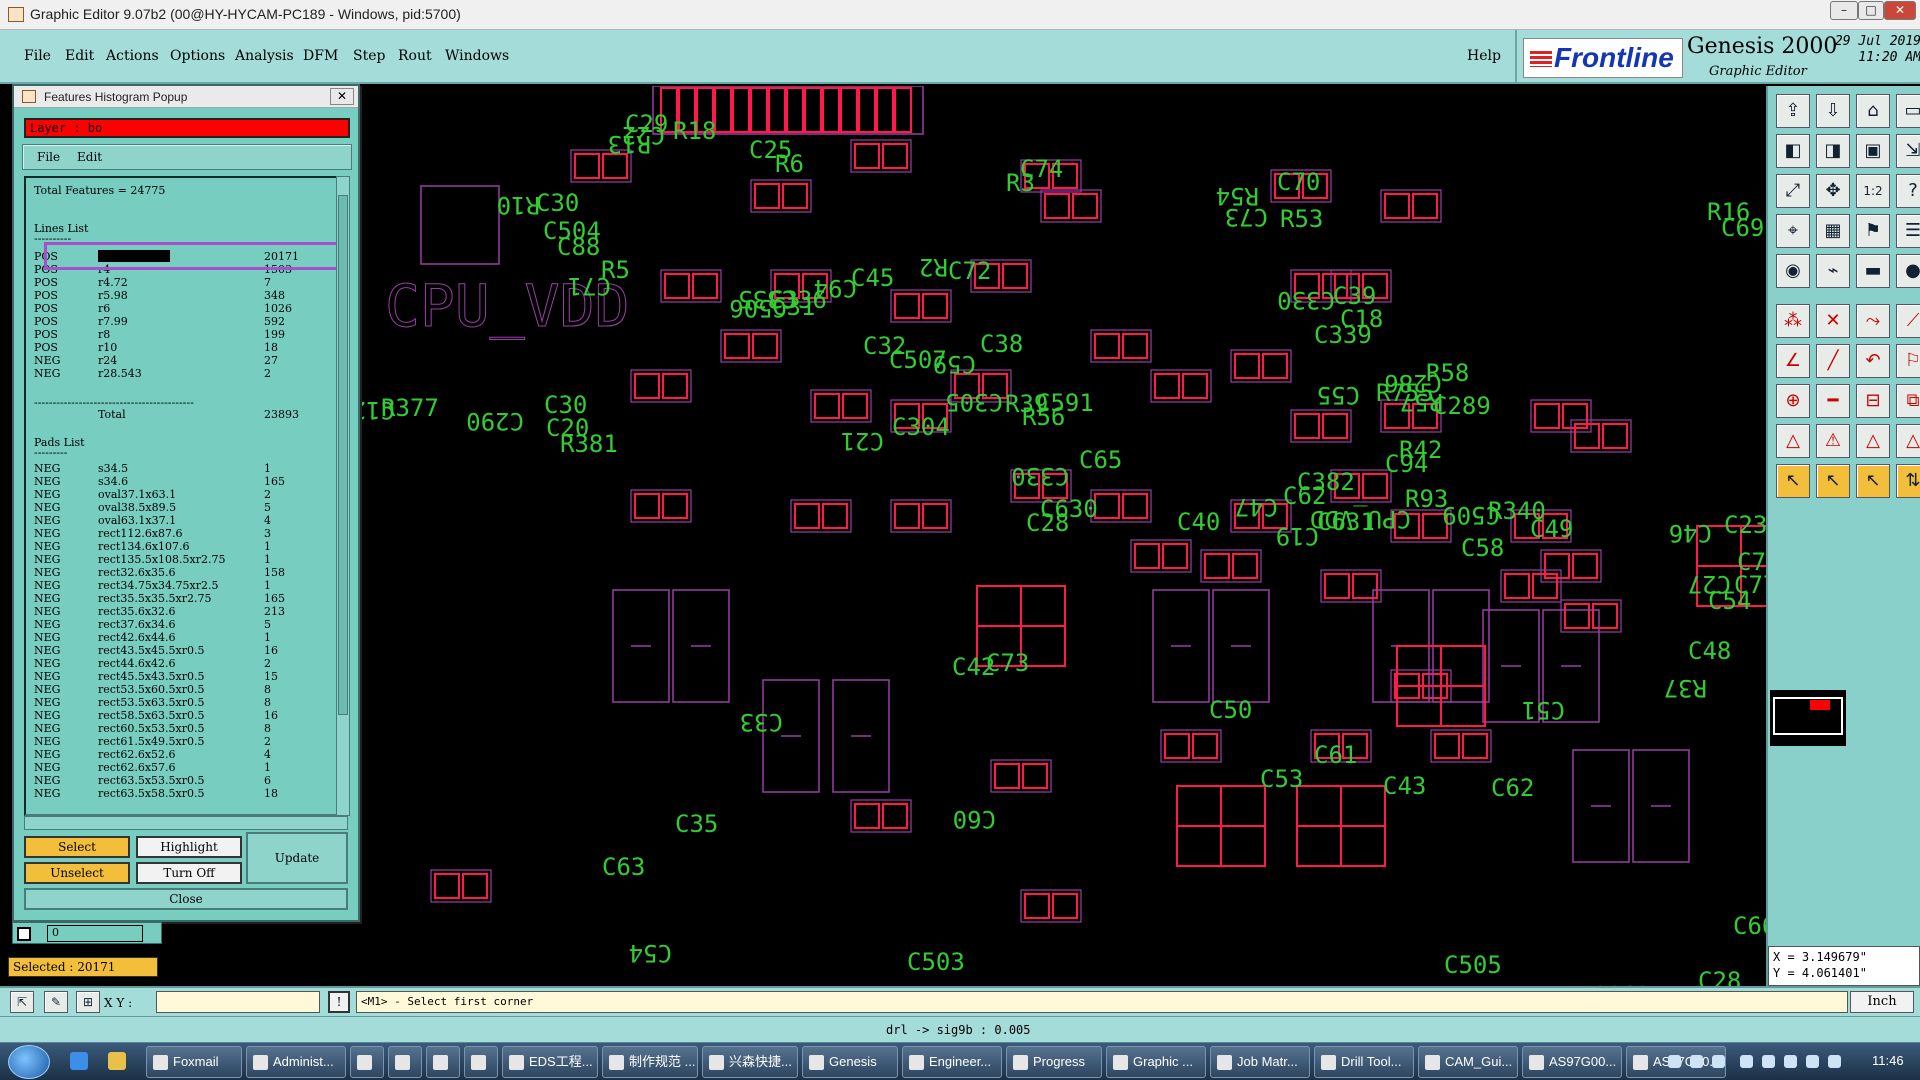  Describe the element at coordinates (1793, 111) in the screenshot. I see `import-icon: ⇪` at that location.